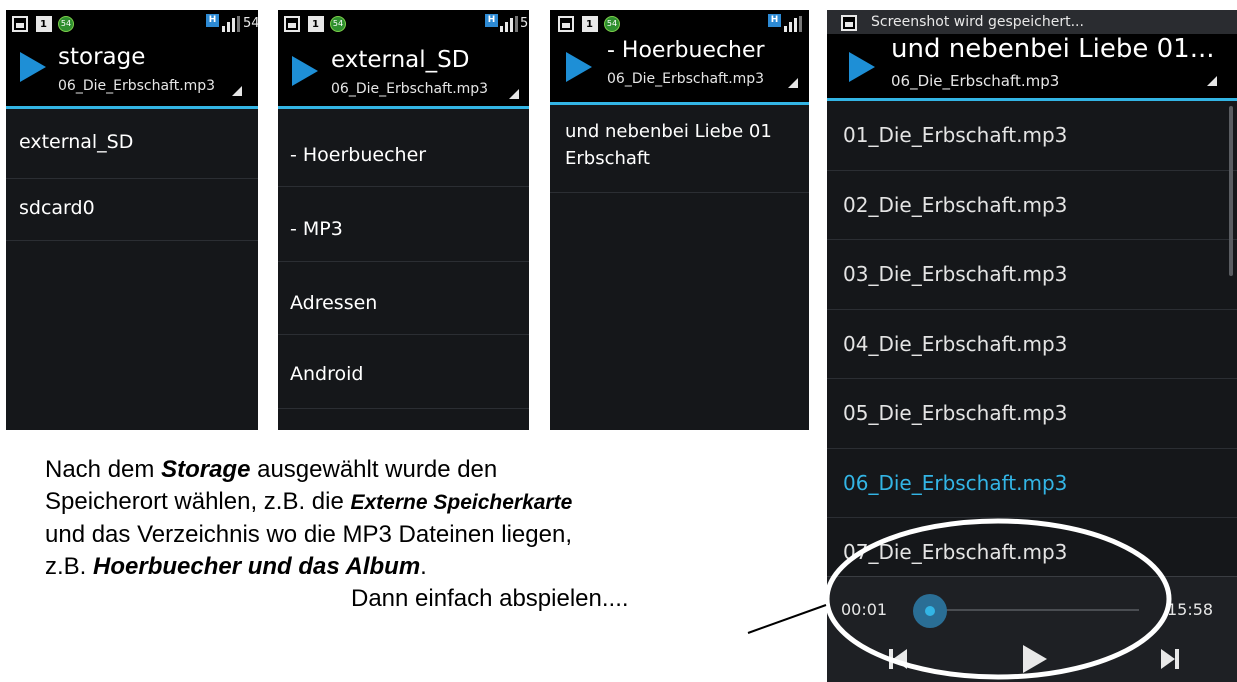 The image size is (1237, 682). I want to click on status-bar: 54 H 5, so click(403, 24).